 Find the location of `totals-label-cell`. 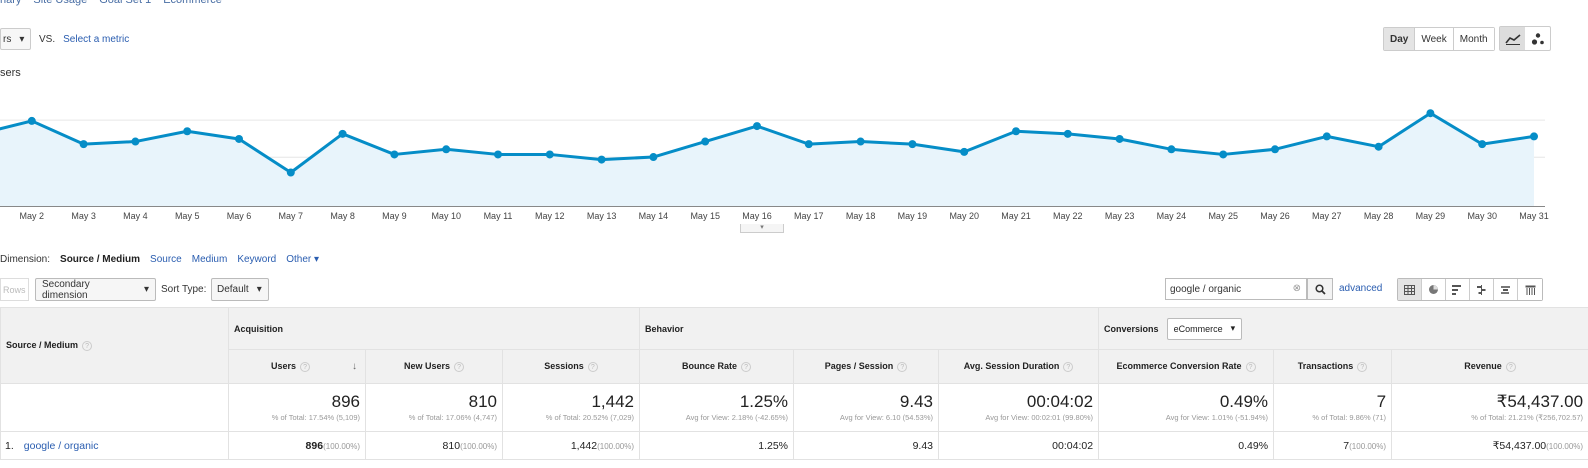

totals-label-cell is located at coordinates (114, 407).